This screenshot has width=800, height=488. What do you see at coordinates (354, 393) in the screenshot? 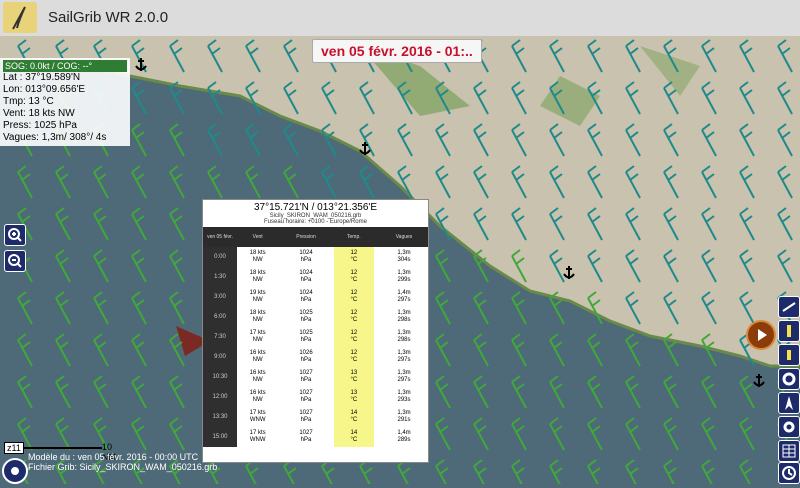
I see `temperature-cell-line: 13` at bounding box center [354, 393].